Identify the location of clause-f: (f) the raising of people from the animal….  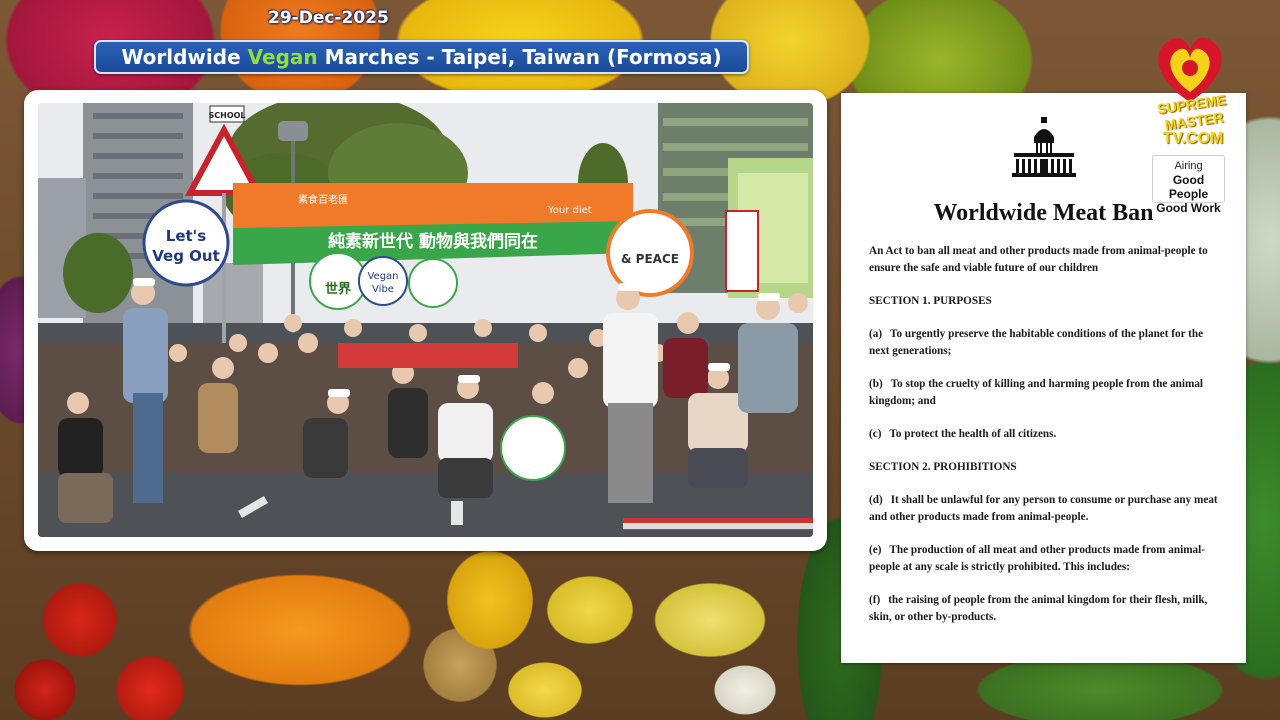
(1046, 609).